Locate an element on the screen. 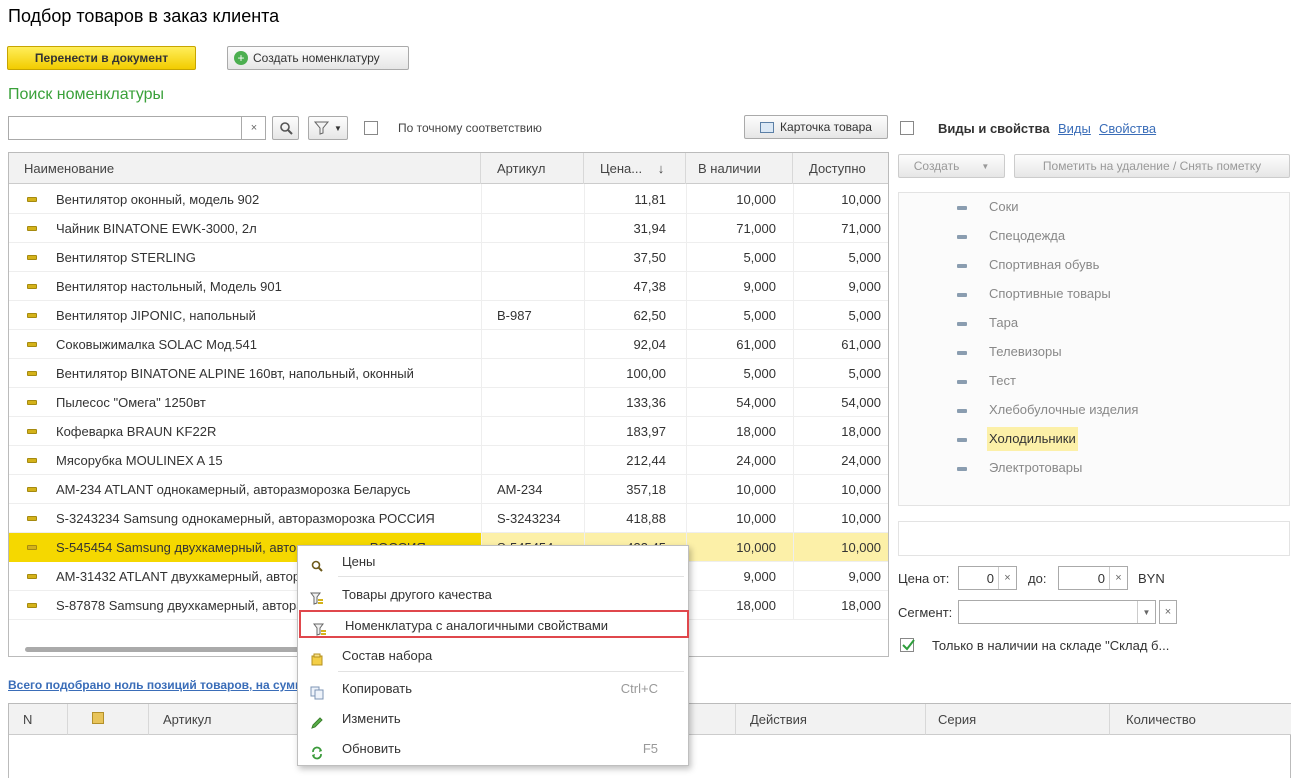  segment-select: ▼ is located at coordinates (1057, 612).